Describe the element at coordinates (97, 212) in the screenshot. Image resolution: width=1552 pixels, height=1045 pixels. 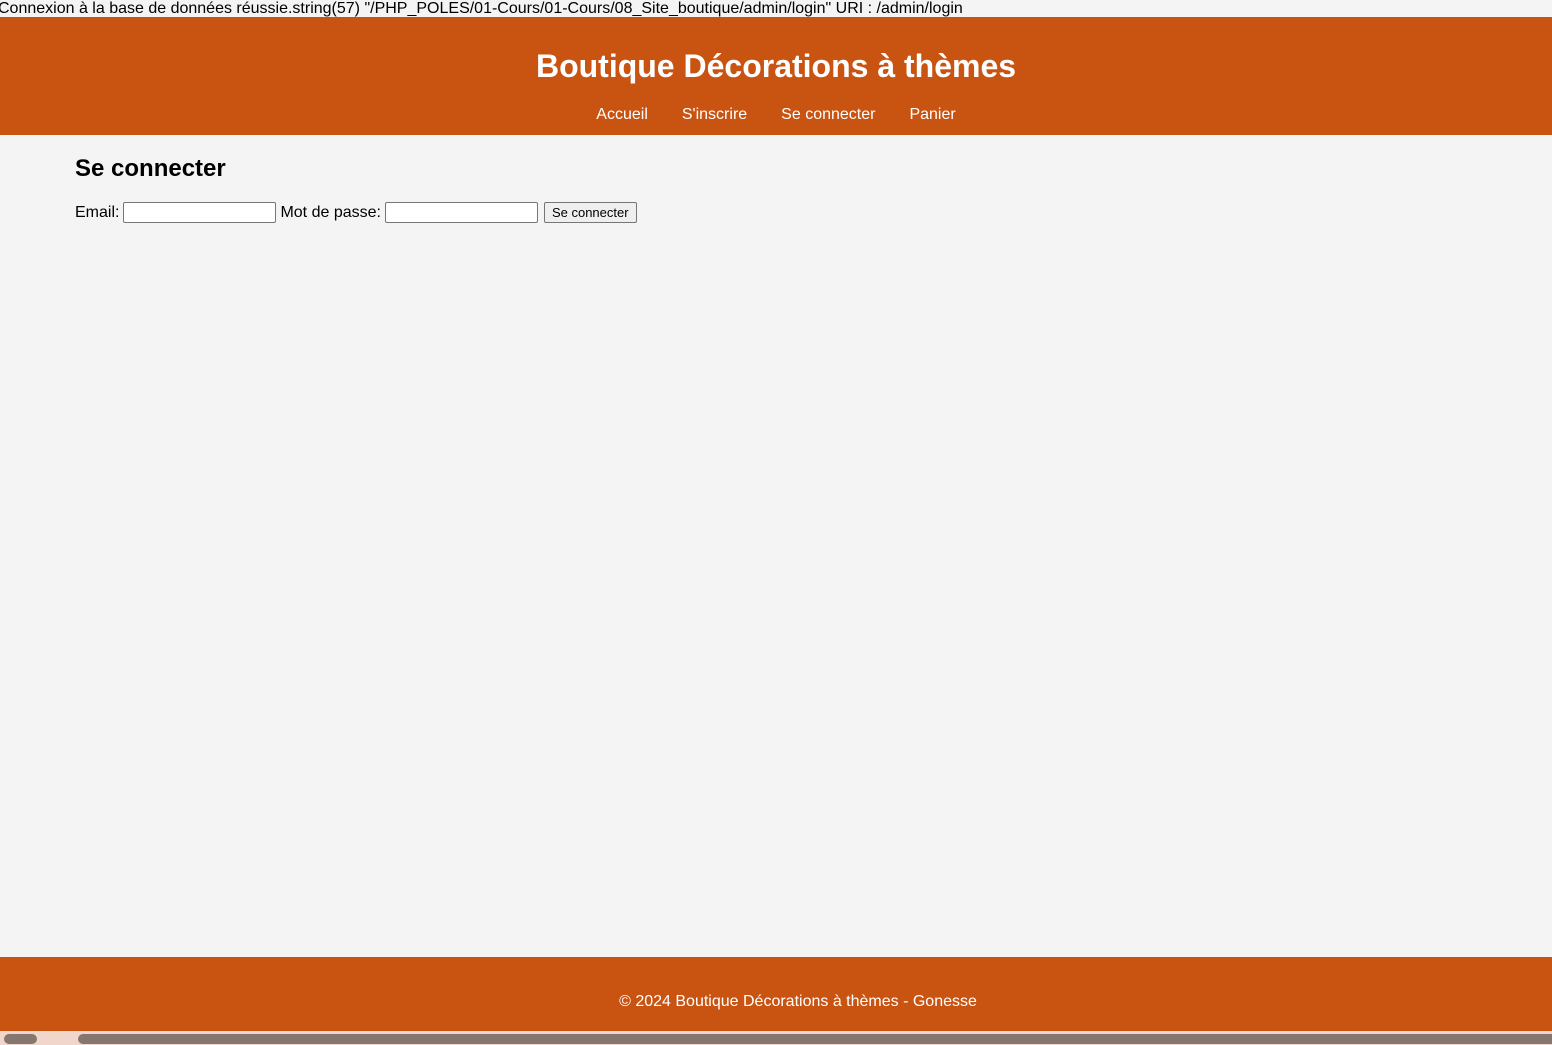
I see `email-label: Email:` at that location.